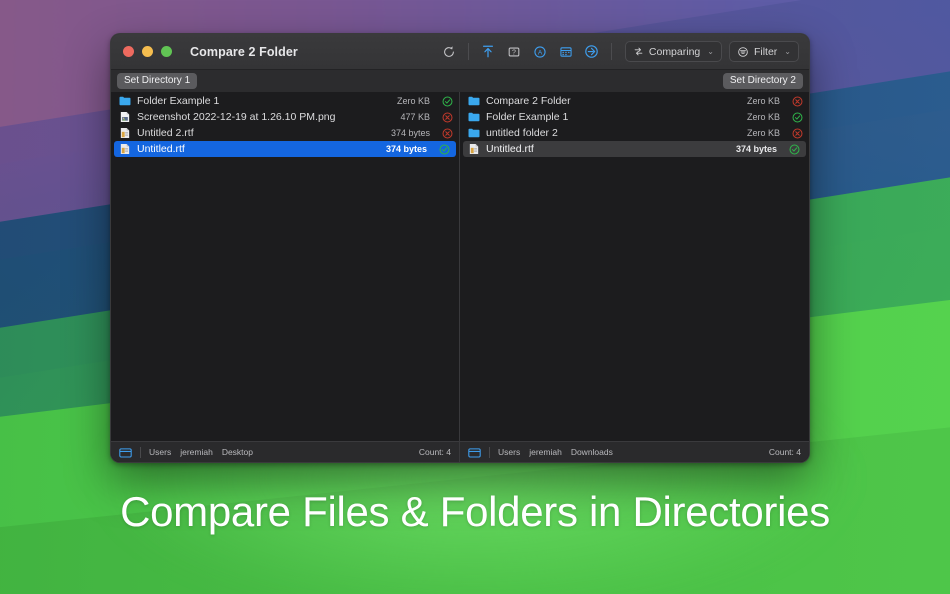  Describe the element at coordinates (528, 101) in the screenshot. I see `file-name: Compare 2 Folder` at that location.